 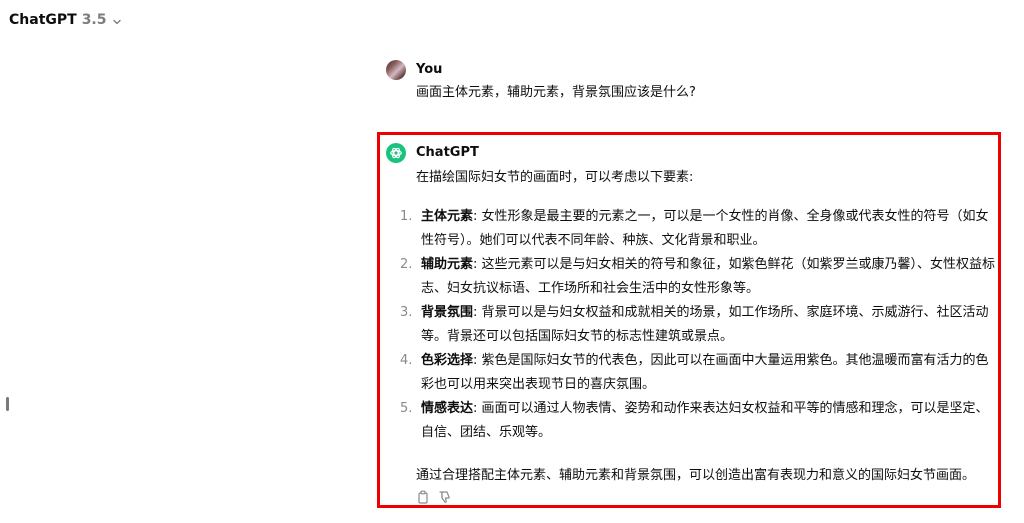 What do you see at coordinates (447, 152) in the screenshot?
I see `assistant-name: ChatGPT` at bounding box center [447, 152].